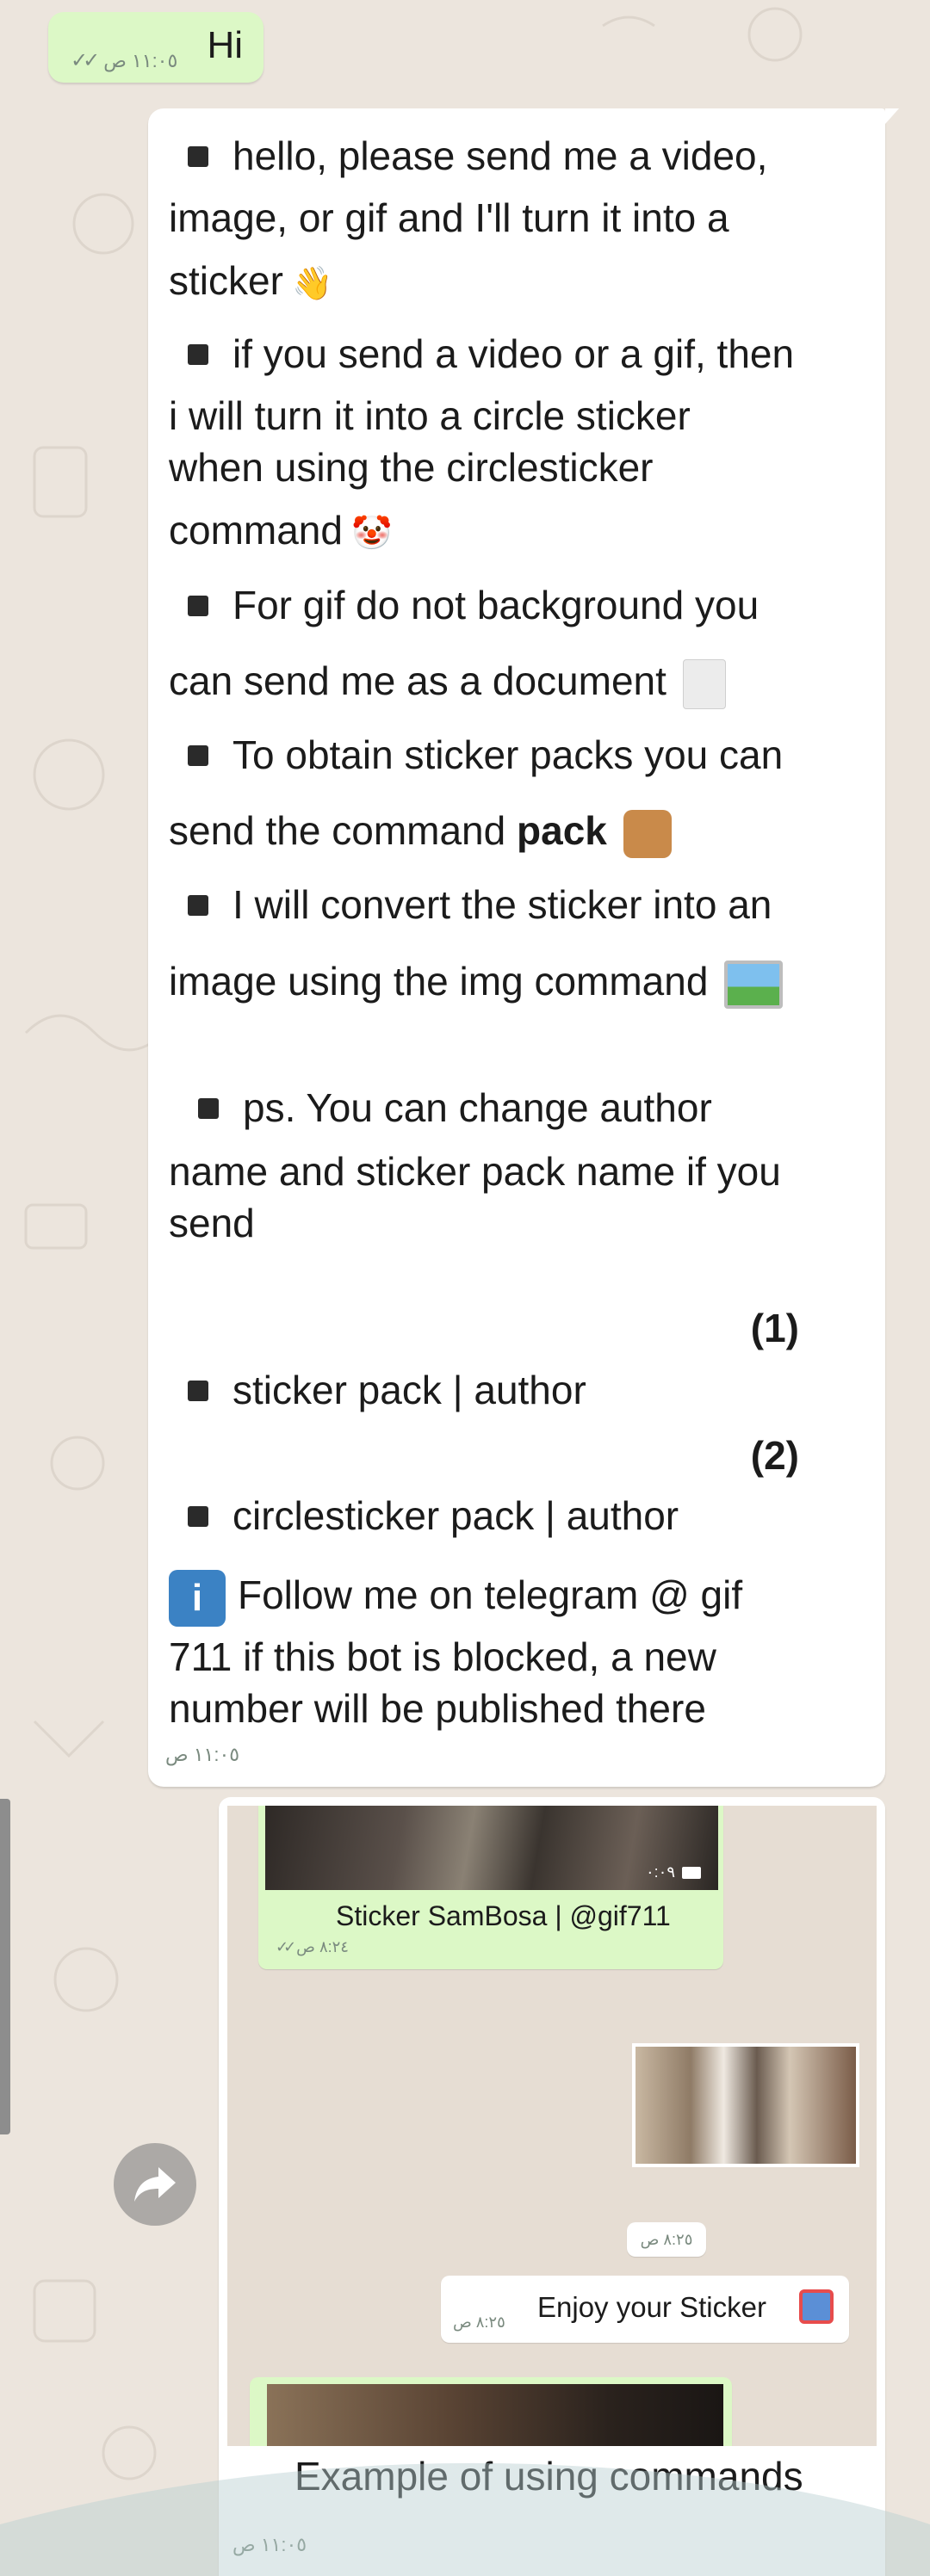 This screenshot has width=930, height=2576. I want to click on message-line: number will be published there, so click(438, 1708).